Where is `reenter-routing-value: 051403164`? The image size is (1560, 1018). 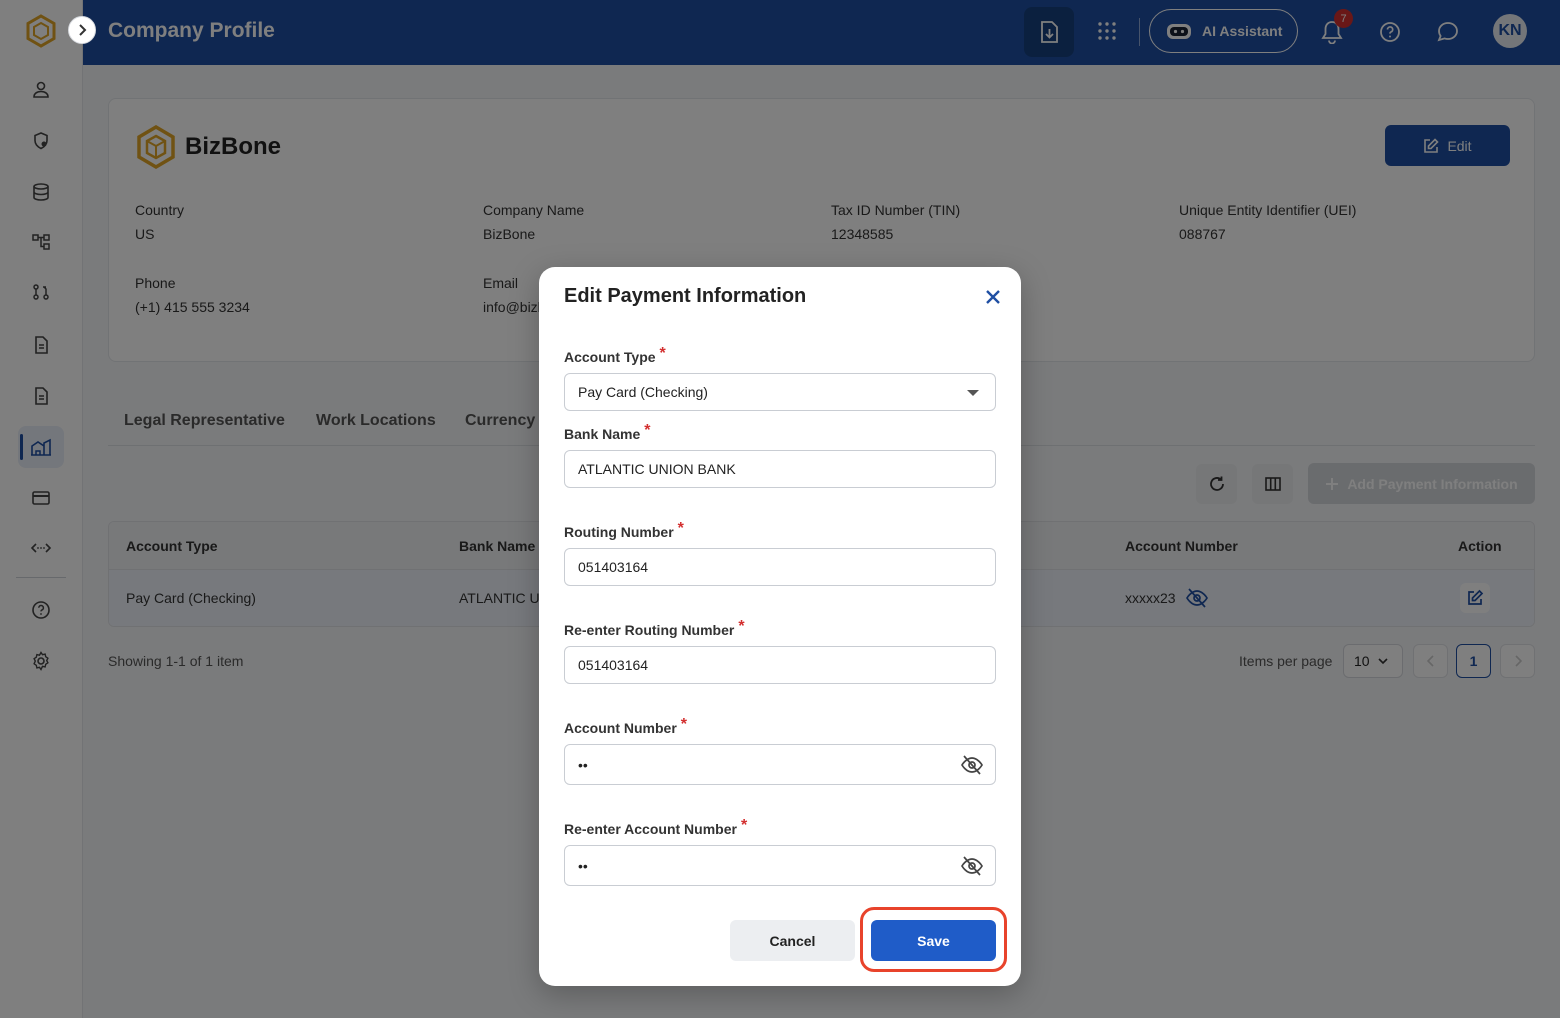
reenter-routing-value: 051403164 is located at coordinates (613, 665).